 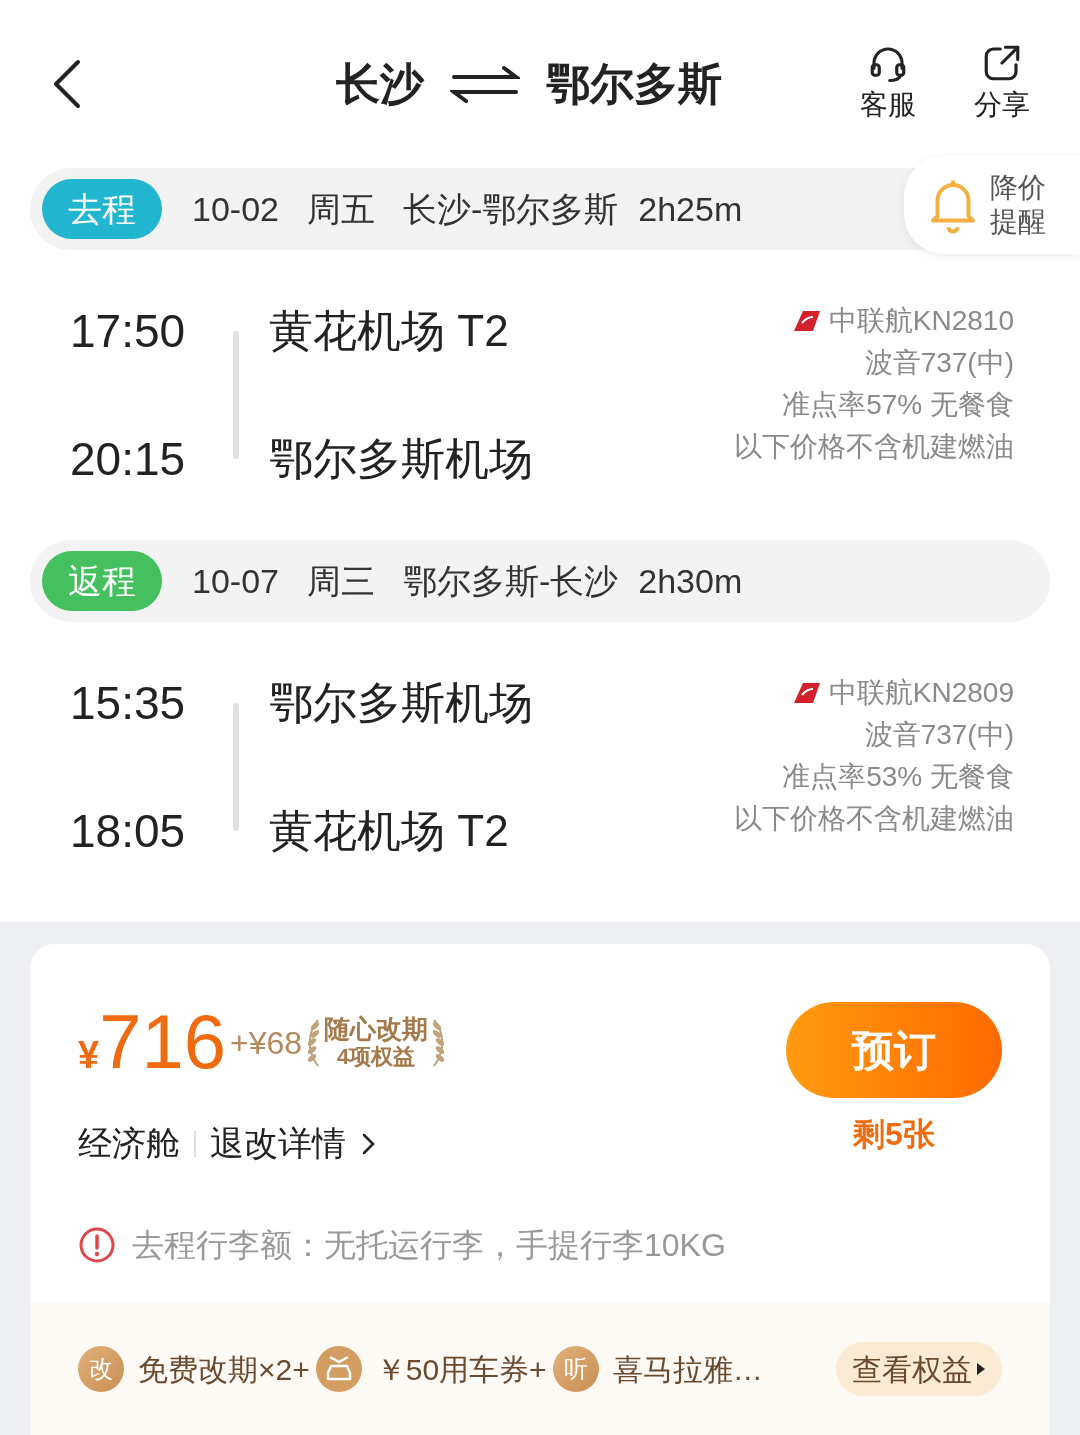 I want to click on destination-city: 鄂尔多斯, so click(x=634, y=84).